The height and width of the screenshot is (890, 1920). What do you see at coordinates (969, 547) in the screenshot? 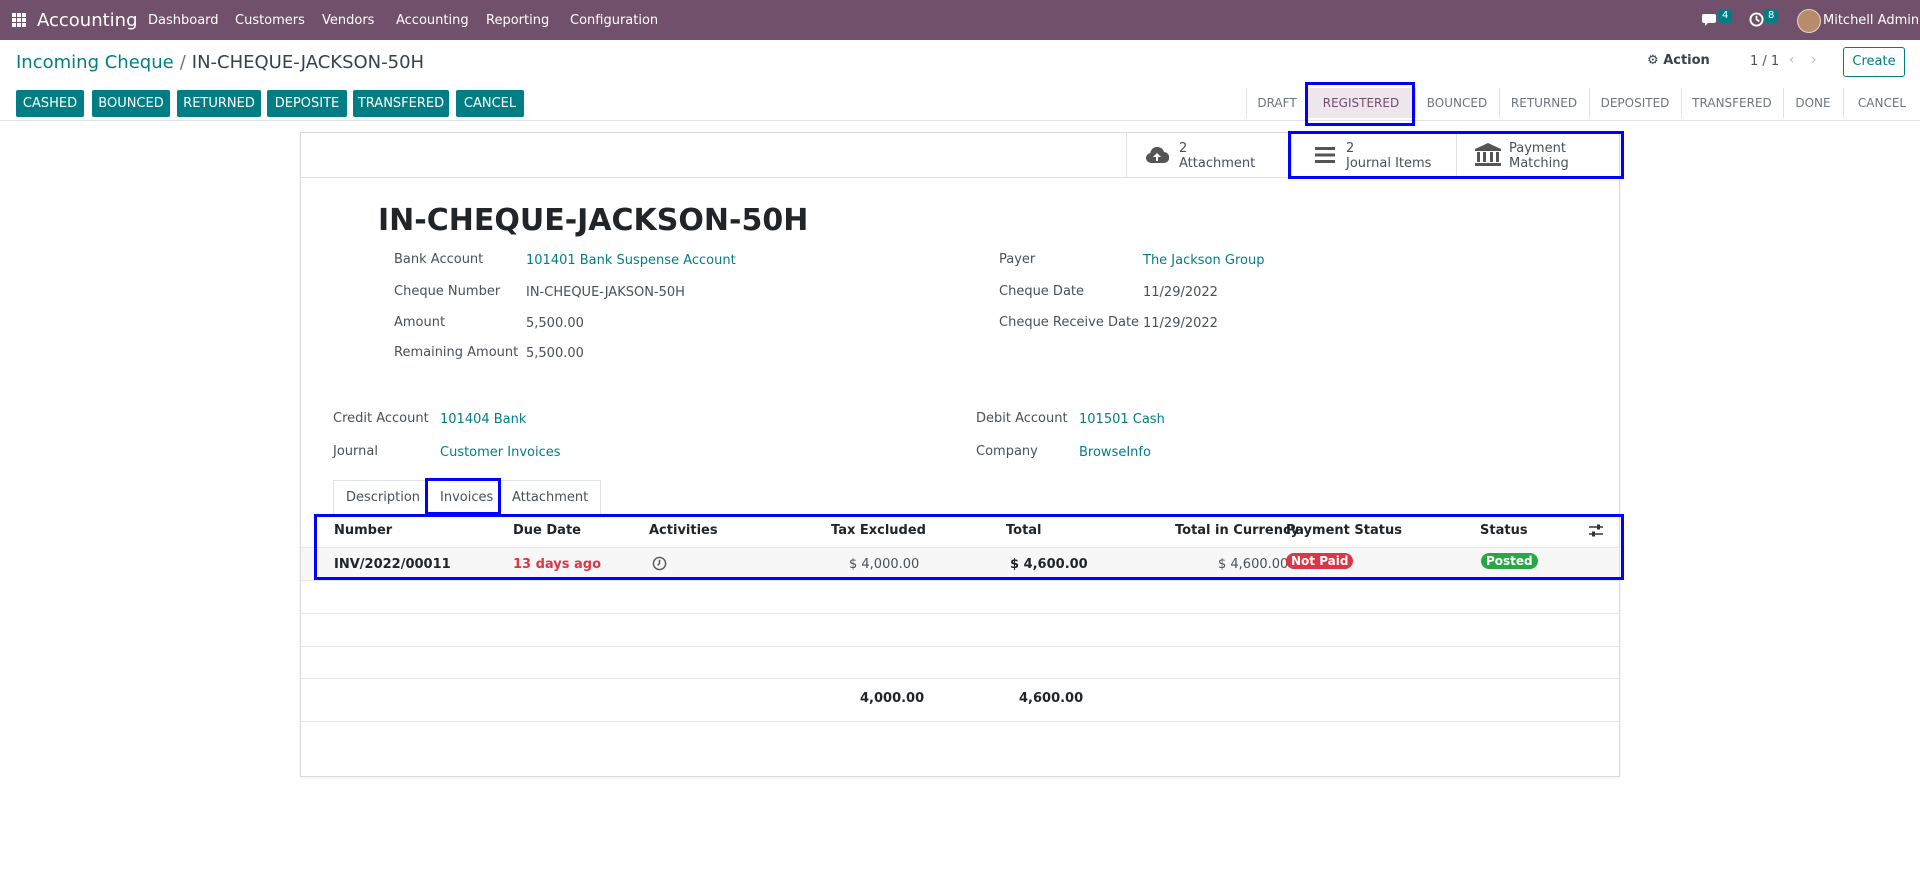
I see `invoices-table-highlight` at bounding box center [969, 547].